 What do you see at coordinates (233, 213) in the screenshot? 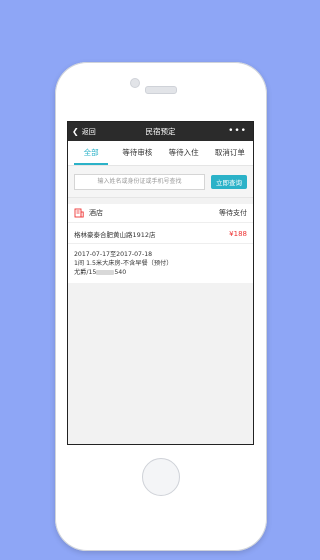
I see `status-badge: 等待支付` at bounding box center [233, 213].